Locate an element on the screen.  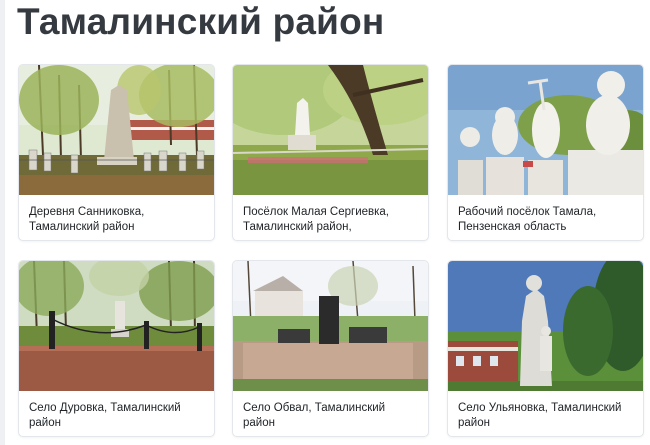
memorial-card: Деревня Санниковка, Тамалинский район is located at coordinates (116, 152).